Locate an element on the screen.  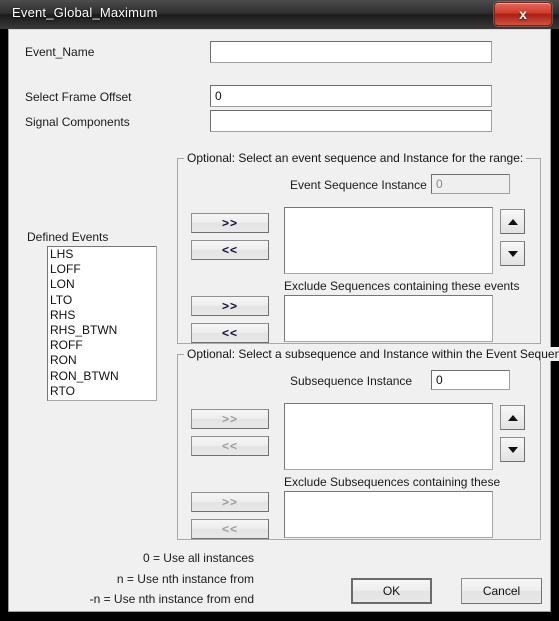
subsequence-add-button: >> is located at coordinates (230, 419).